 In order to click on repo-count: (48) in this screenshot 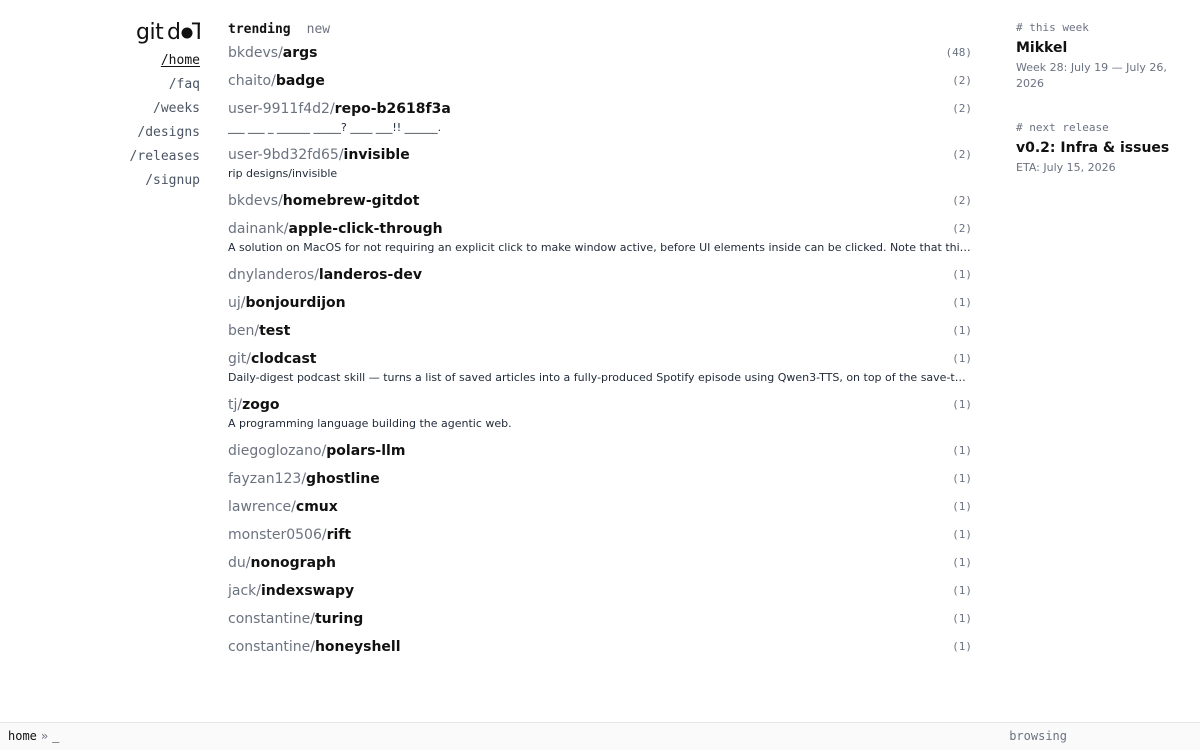, I will do `click(959, 52)`.